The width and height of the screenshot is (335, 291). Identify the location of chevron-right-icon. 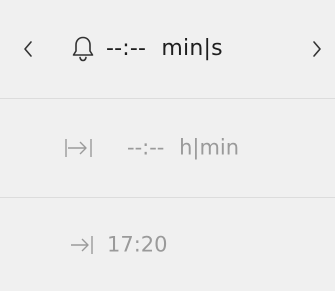
(317, 49).